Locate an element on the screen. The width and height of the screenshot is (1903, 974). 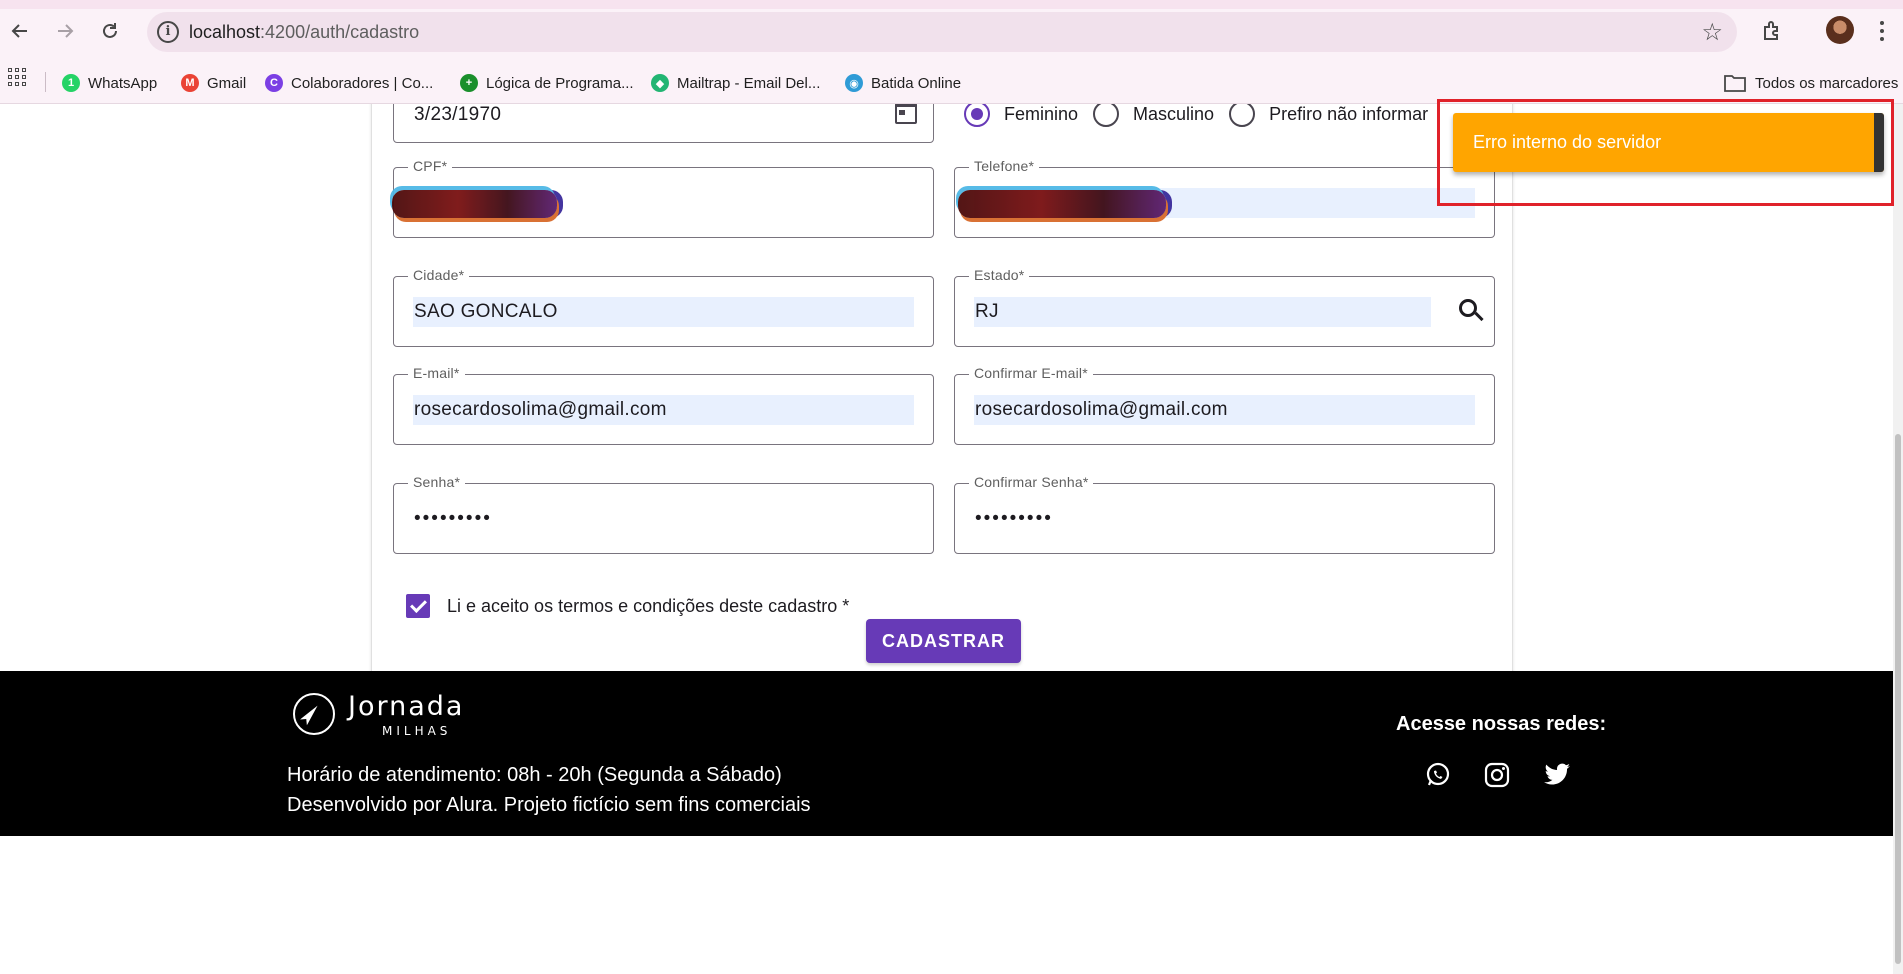
all-bookmarks-button: Todos os marcadores is located at coordinates (1811, 83).